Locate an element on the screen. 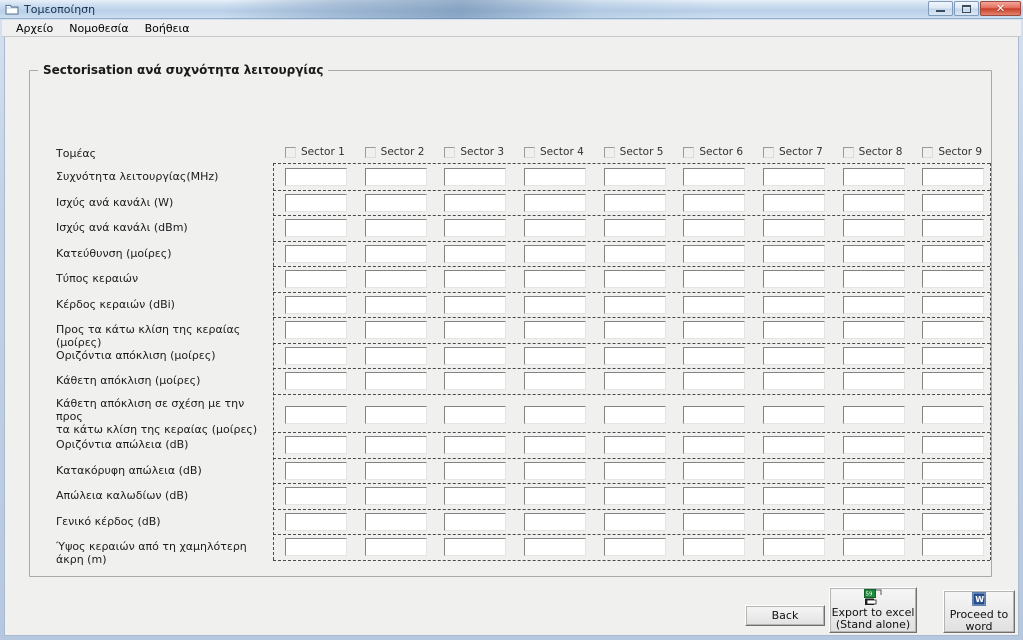 The width and height of the screenshot is (1023, 640). menu-item-file: Αρχείο is located at coordinates (34, 28).